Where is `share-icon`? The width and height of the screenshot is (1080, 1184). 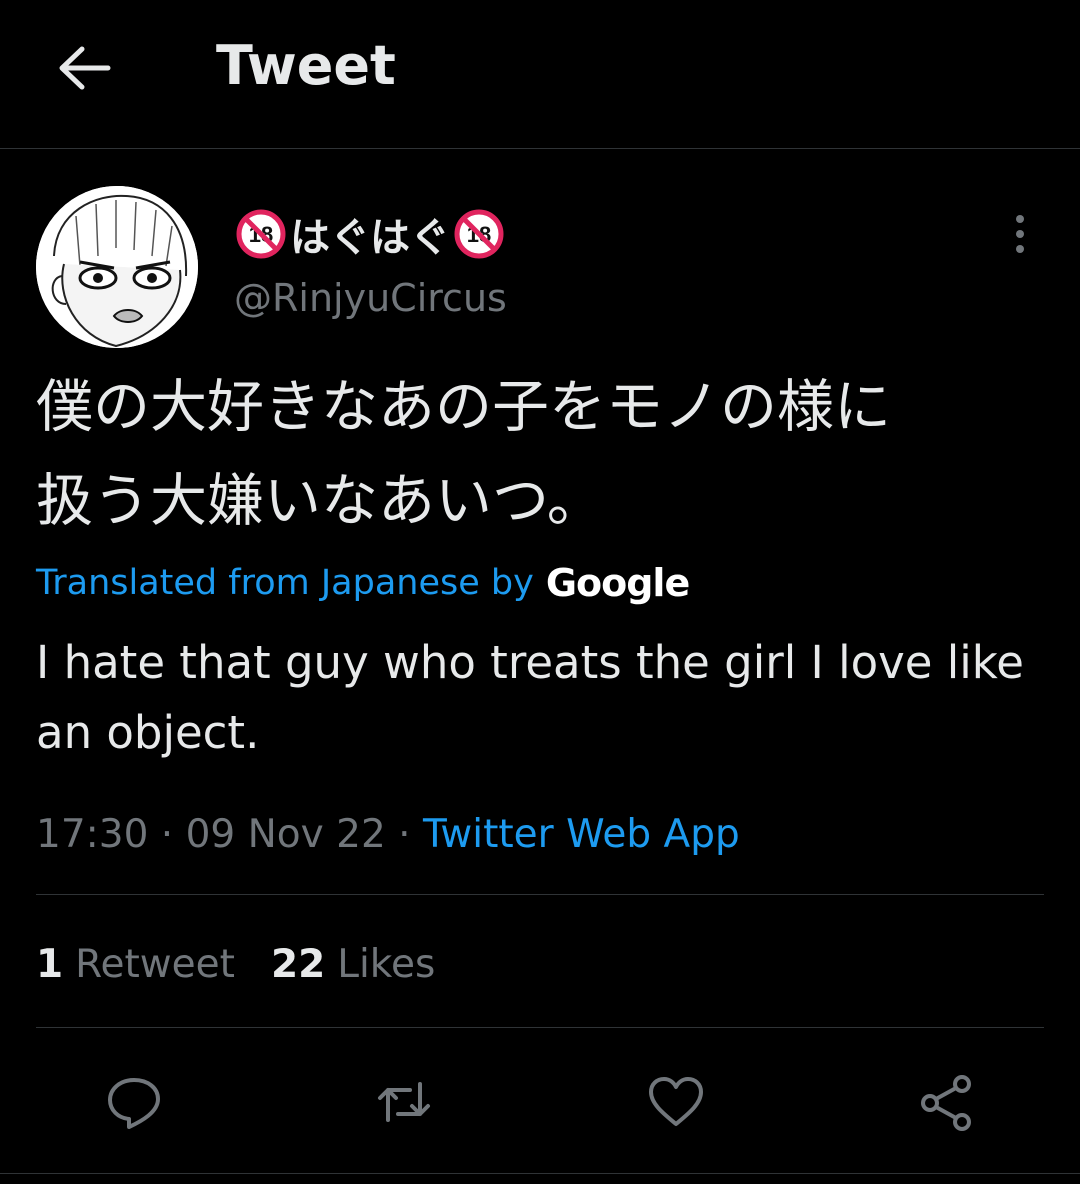 share-icon is located at coordinates (946, 1103).